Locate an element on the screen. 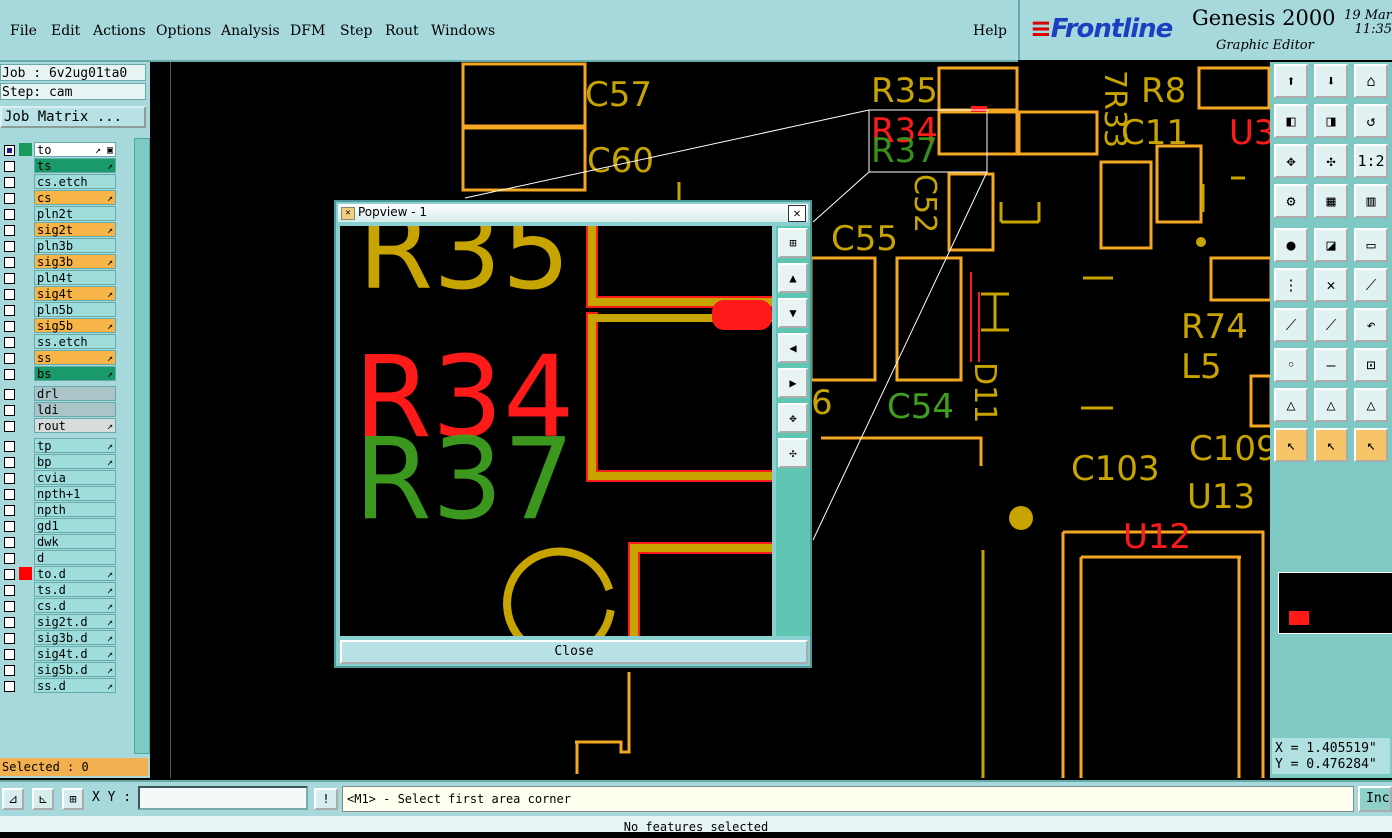 The height and width of the screenshot is (838, 1392). layer-name: bs ↗ is located at coordinates (75, 373).